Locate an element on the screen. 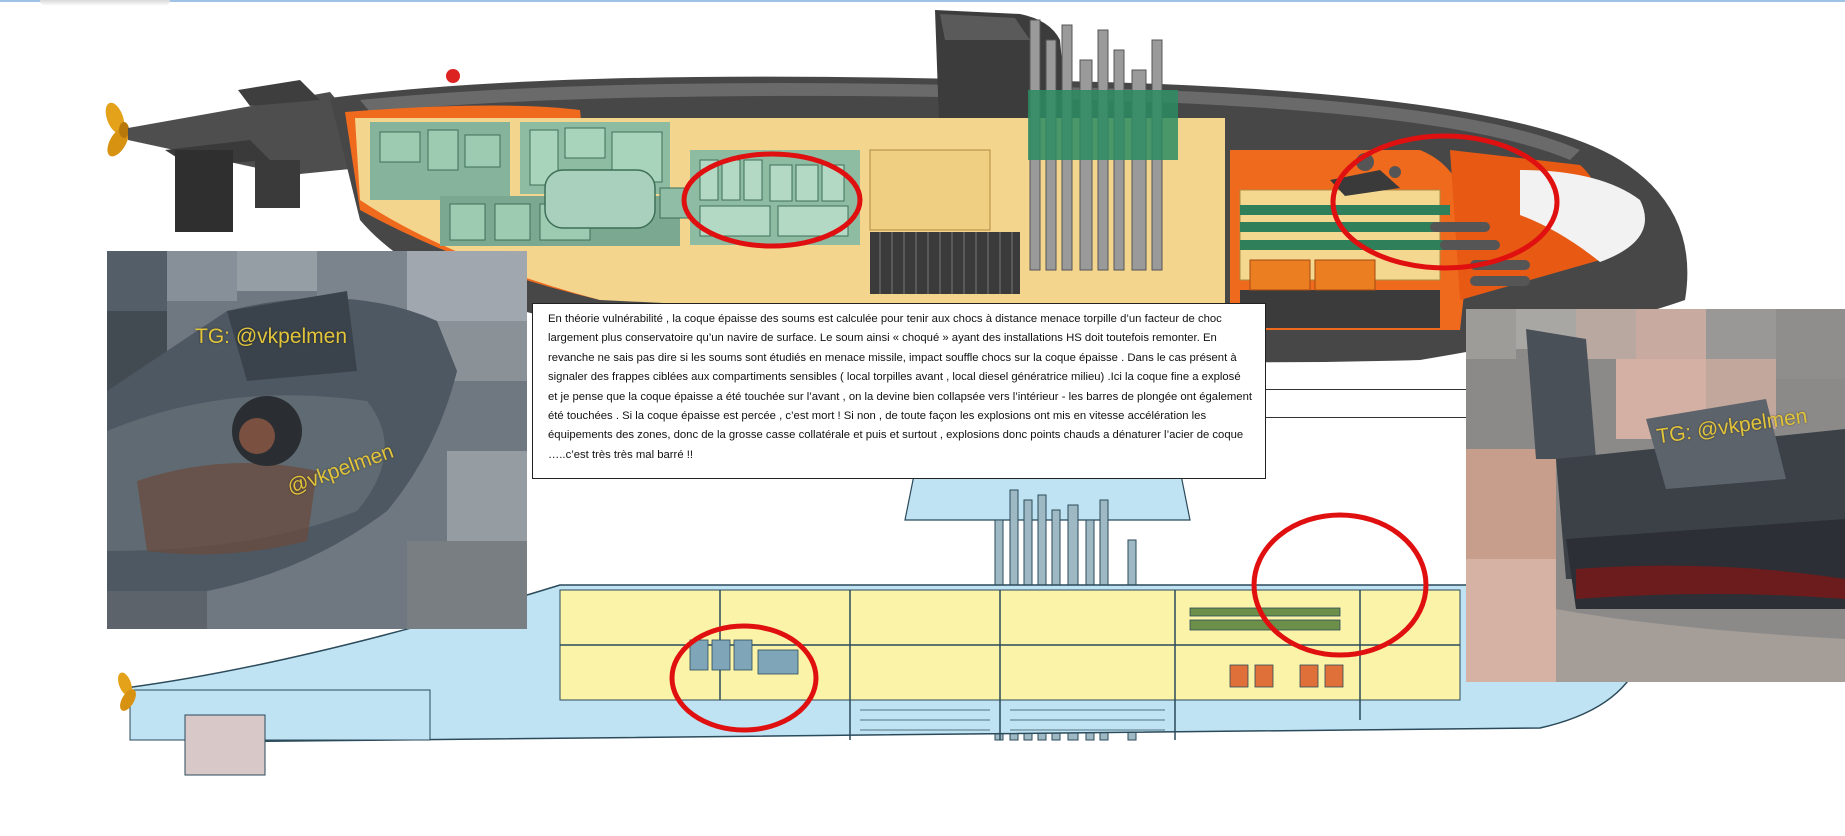 Image resolution: width=1845 pixels, height=836 pixels. rudder-bottom is located at coordinates (225, 745).